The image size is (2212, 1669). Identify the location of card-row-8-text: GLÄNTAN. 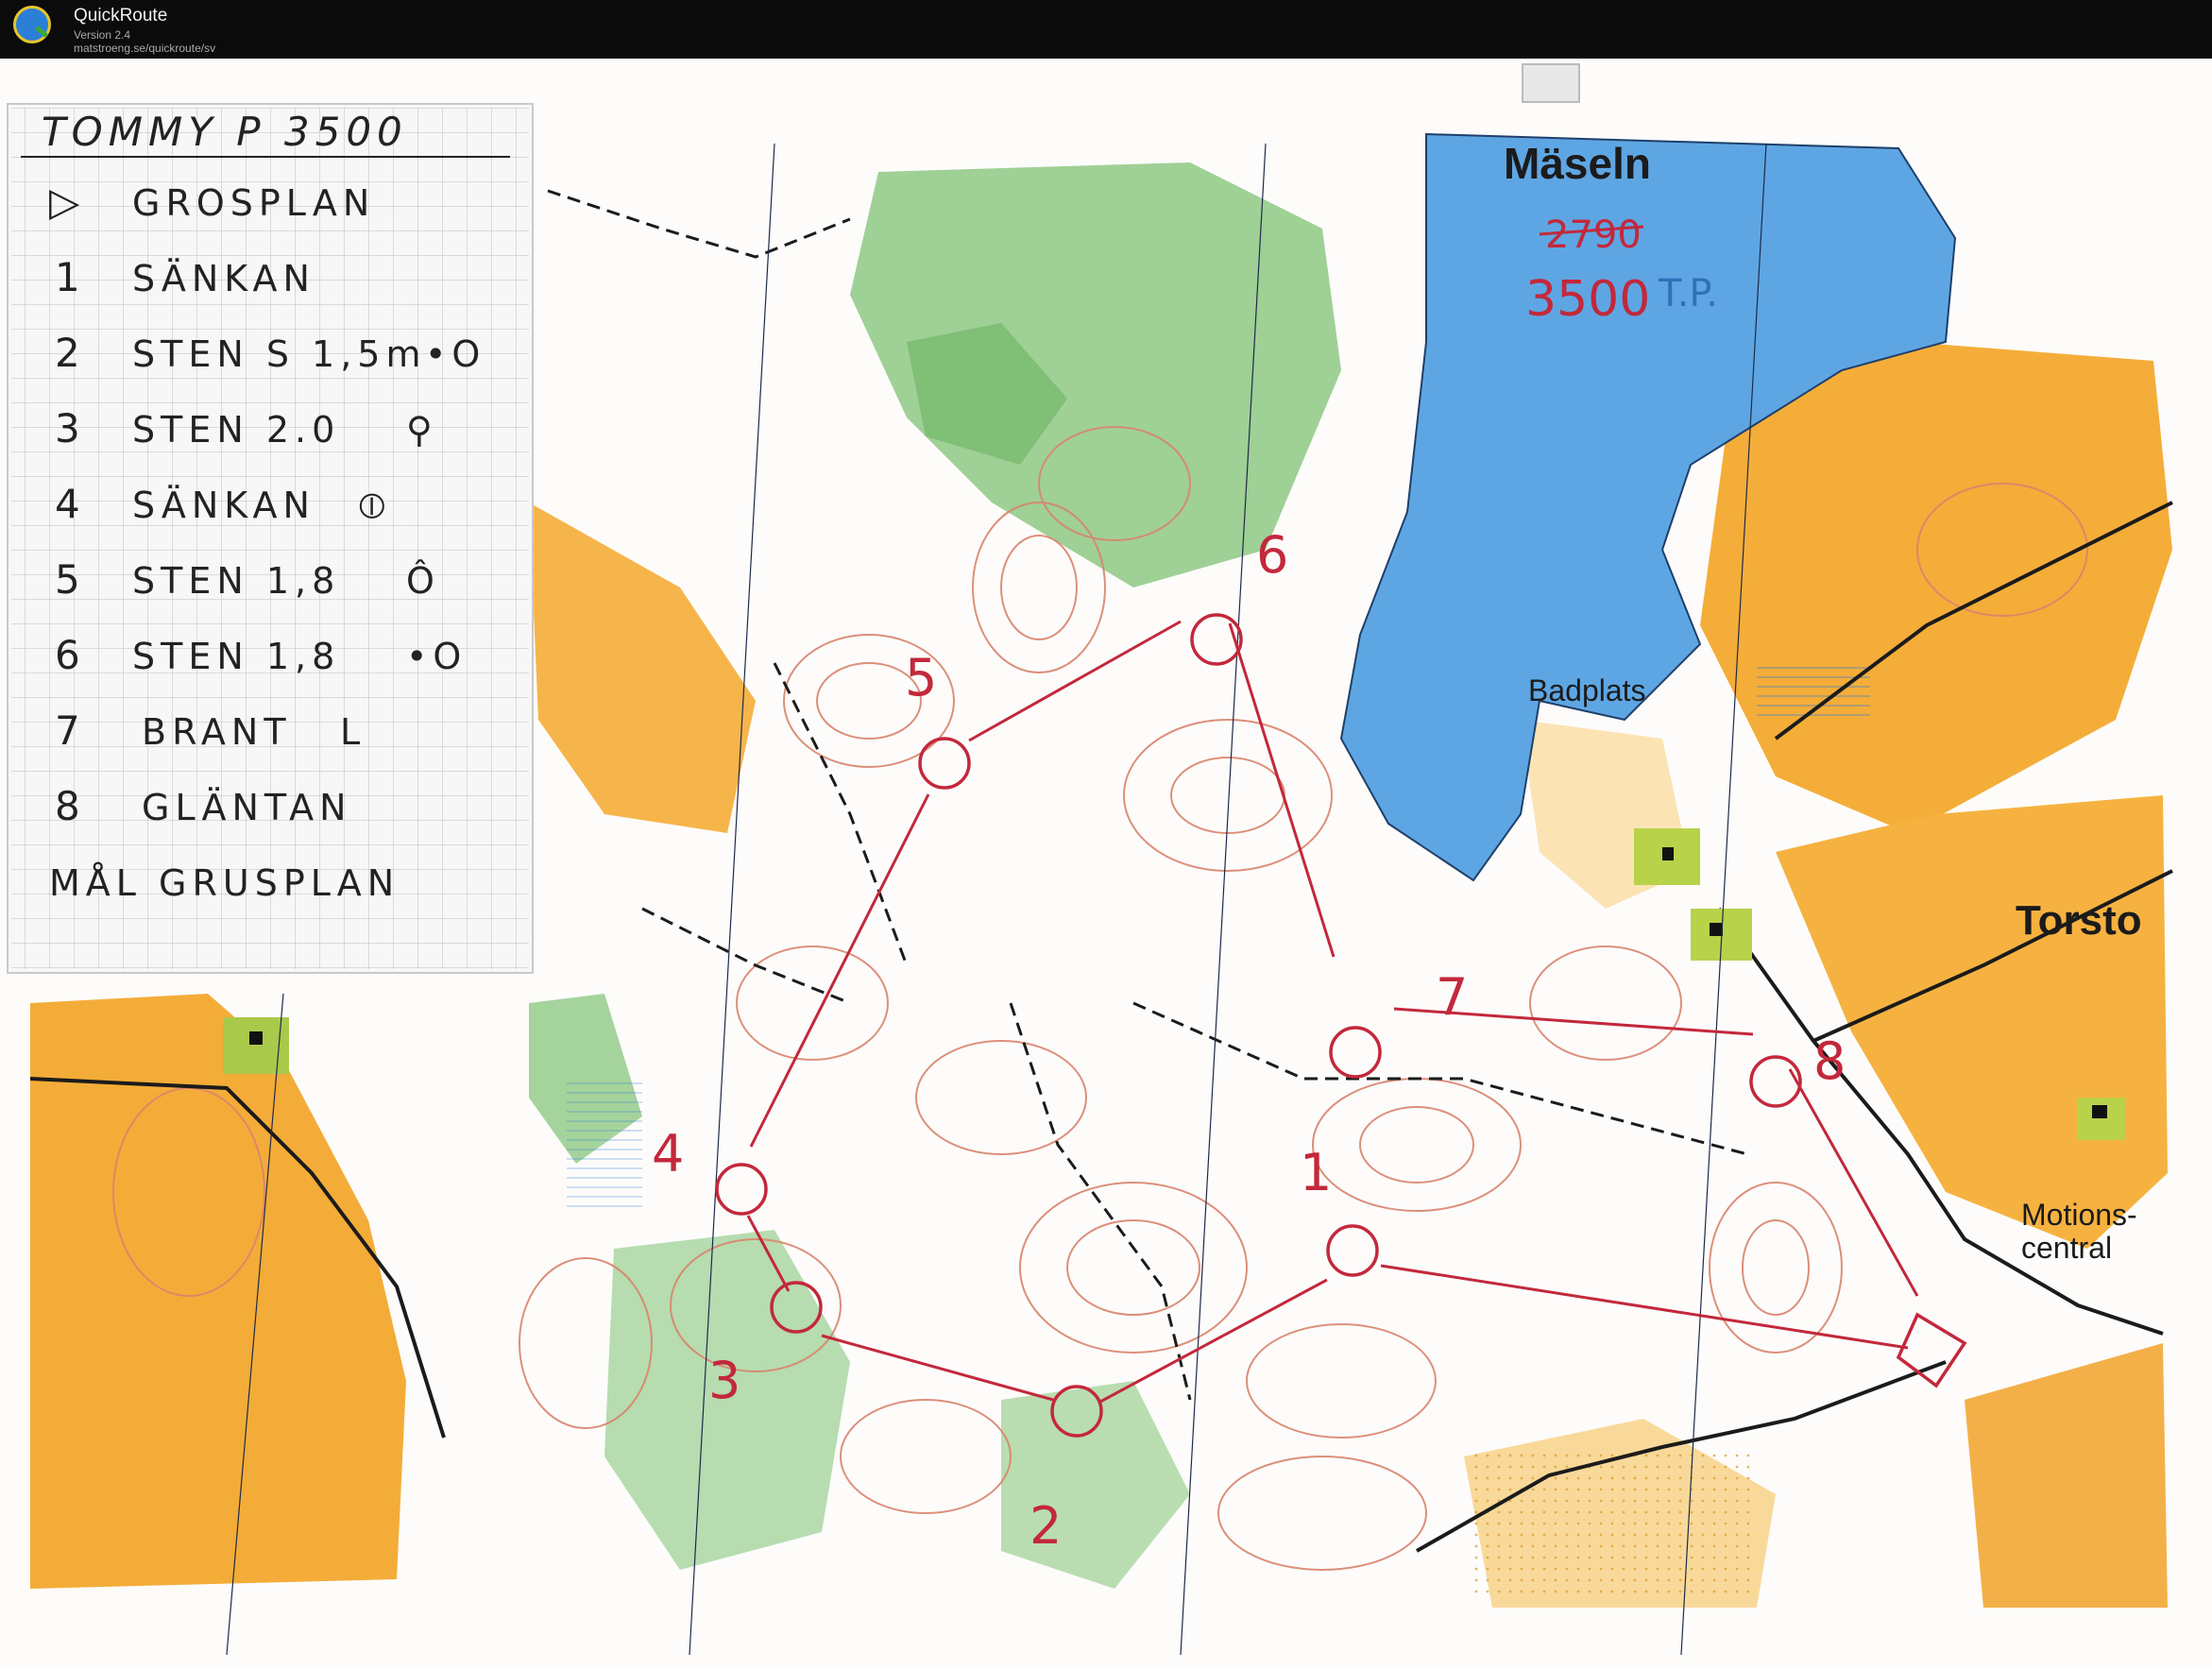
(247, 808).